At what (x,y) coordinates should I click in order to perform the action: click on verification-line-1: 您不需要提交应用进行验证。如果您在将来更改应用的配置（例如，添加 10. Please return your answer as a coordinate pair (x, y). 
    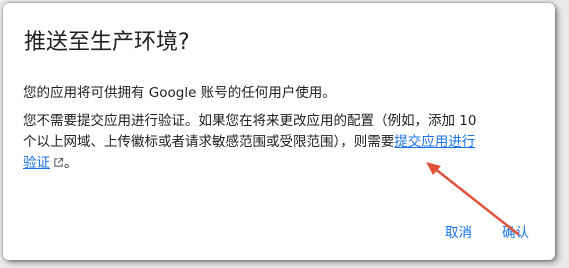
    Looking at the image, I should click on (250, 121).